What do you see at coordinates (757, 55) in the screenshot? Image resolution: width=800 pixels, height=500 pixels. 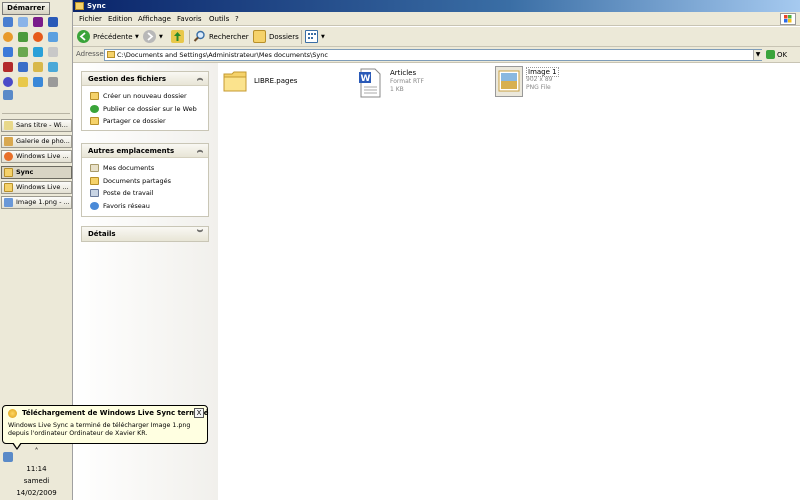 I see `address-dropdown-icon: ▼` at bounding box center [757, 55].